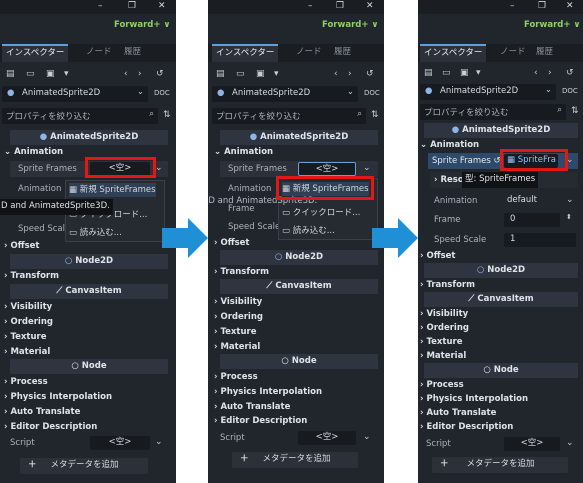 This screenshot has height=483, width=583. What do you see at coordinates (540, 240) in the screenshot?
I see `speed-scale-value: 1` at bounding box center [540, 240].